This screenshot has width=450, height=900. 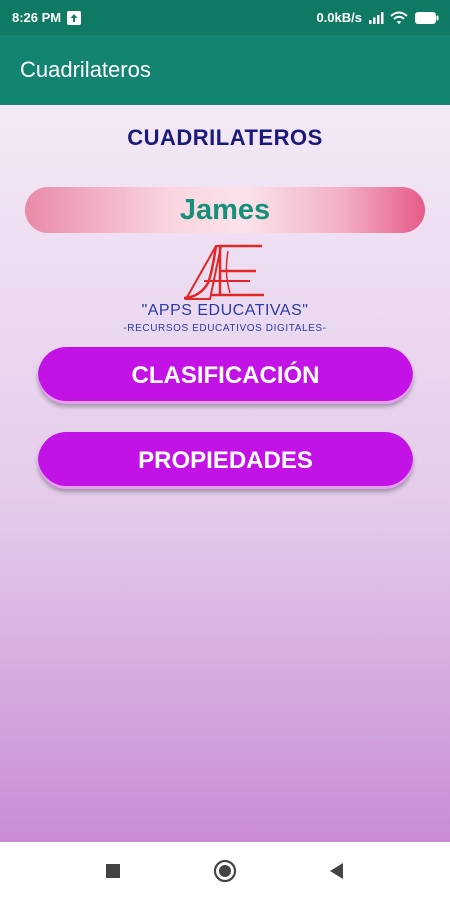 I want to click on recent-apps-icon, so click(x=113, y=871).